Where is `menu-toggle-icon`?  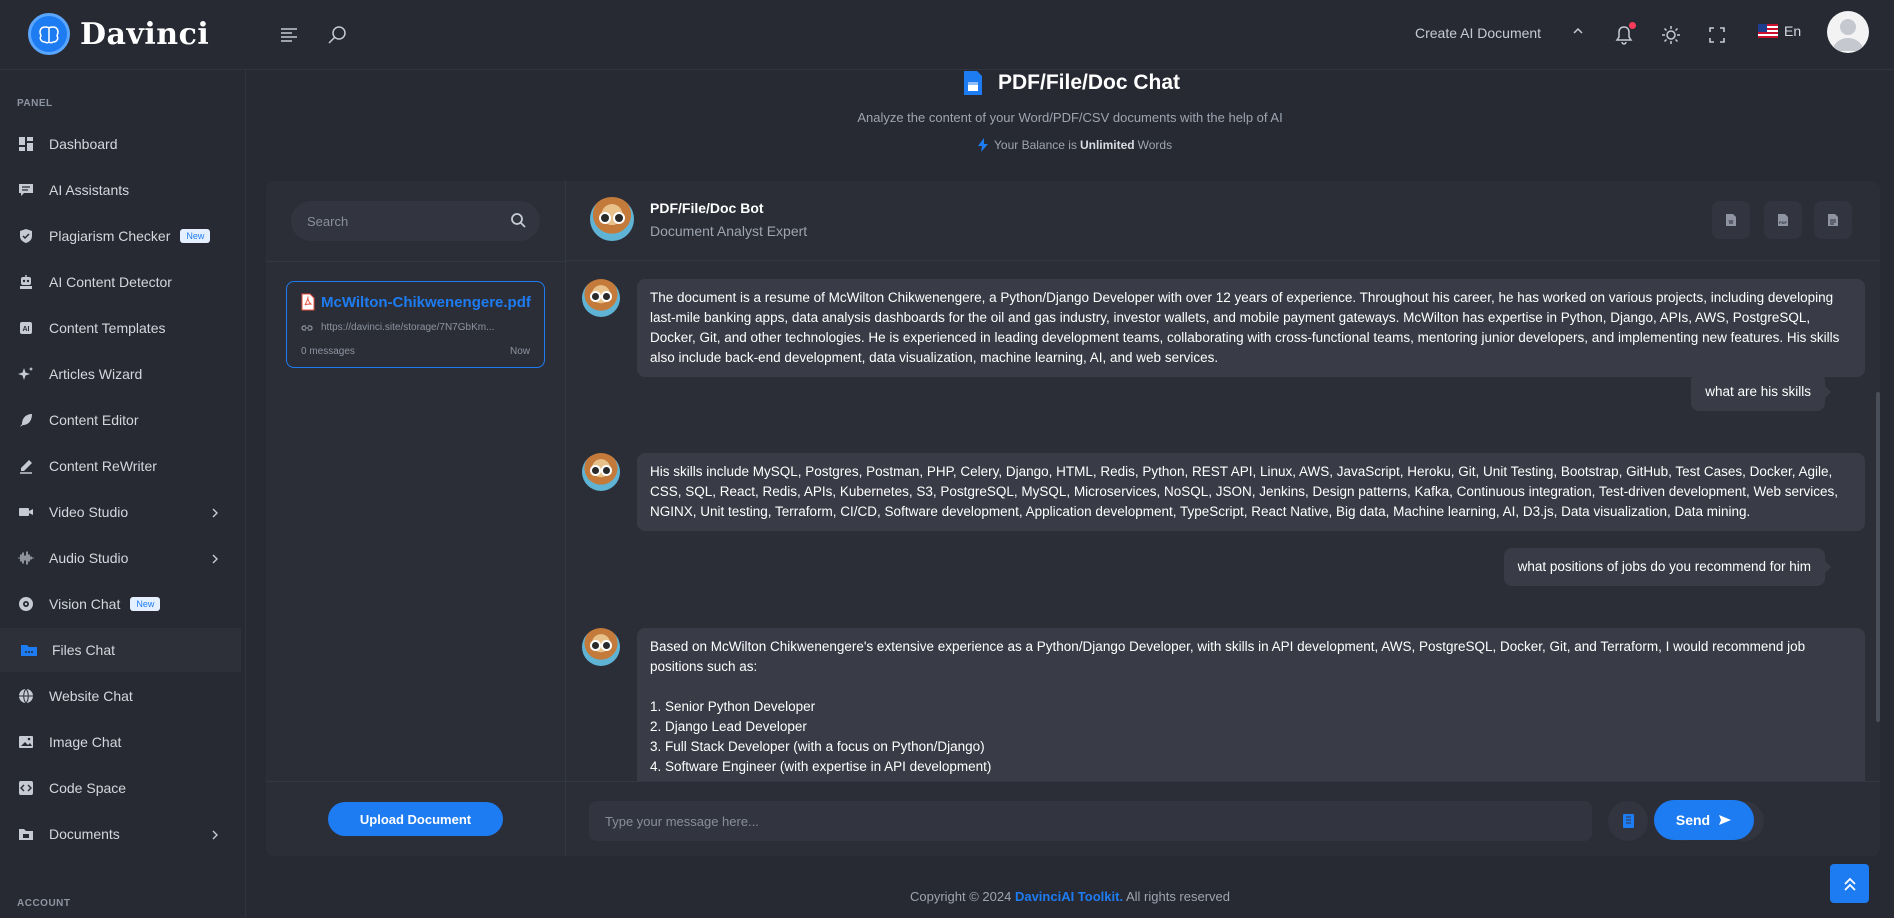 menu-toggle-icon is located at coordinates (289, 35).